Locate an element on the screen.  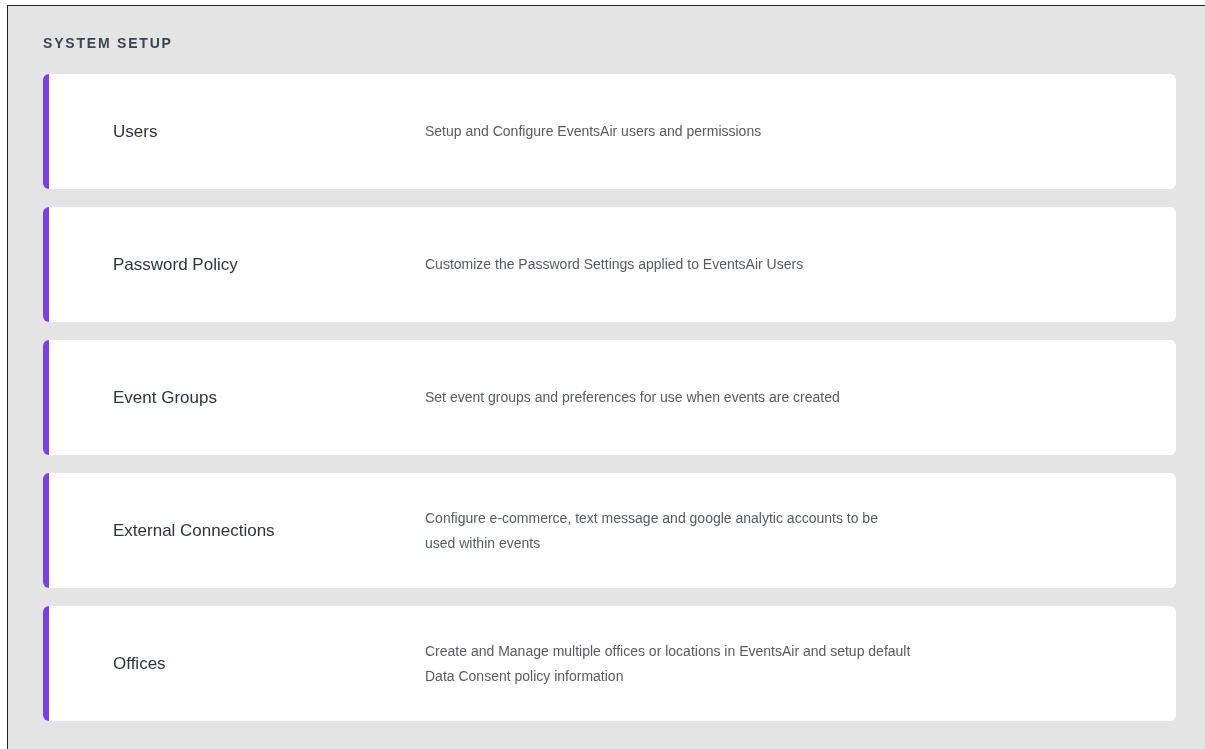
card-description: Customize the Password Settings applied to EventsAir Users is located at coordinates (614, 264).